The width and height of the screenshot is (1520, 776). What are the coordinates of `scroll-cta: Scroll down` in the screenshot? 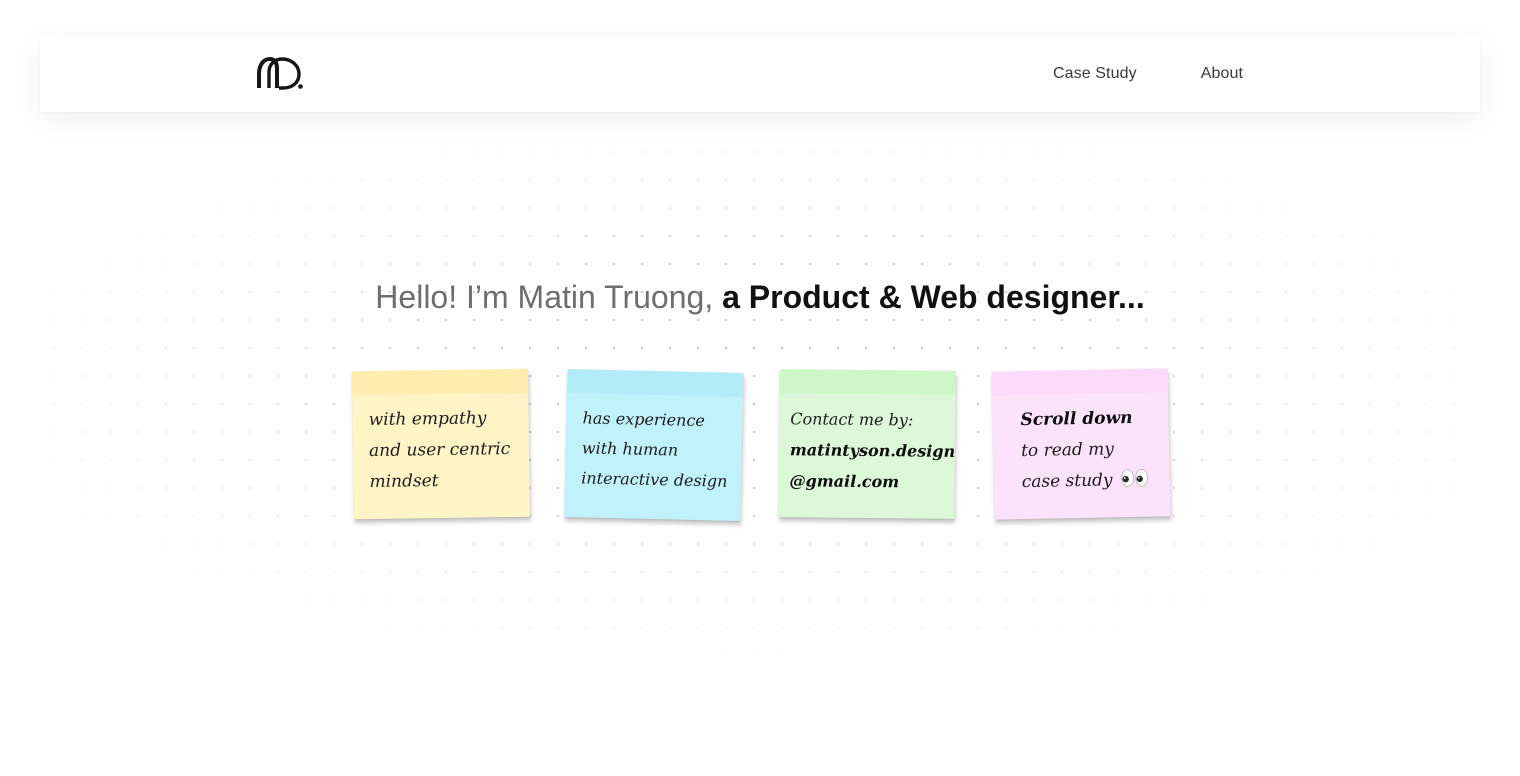 It's located at (1076, 419).